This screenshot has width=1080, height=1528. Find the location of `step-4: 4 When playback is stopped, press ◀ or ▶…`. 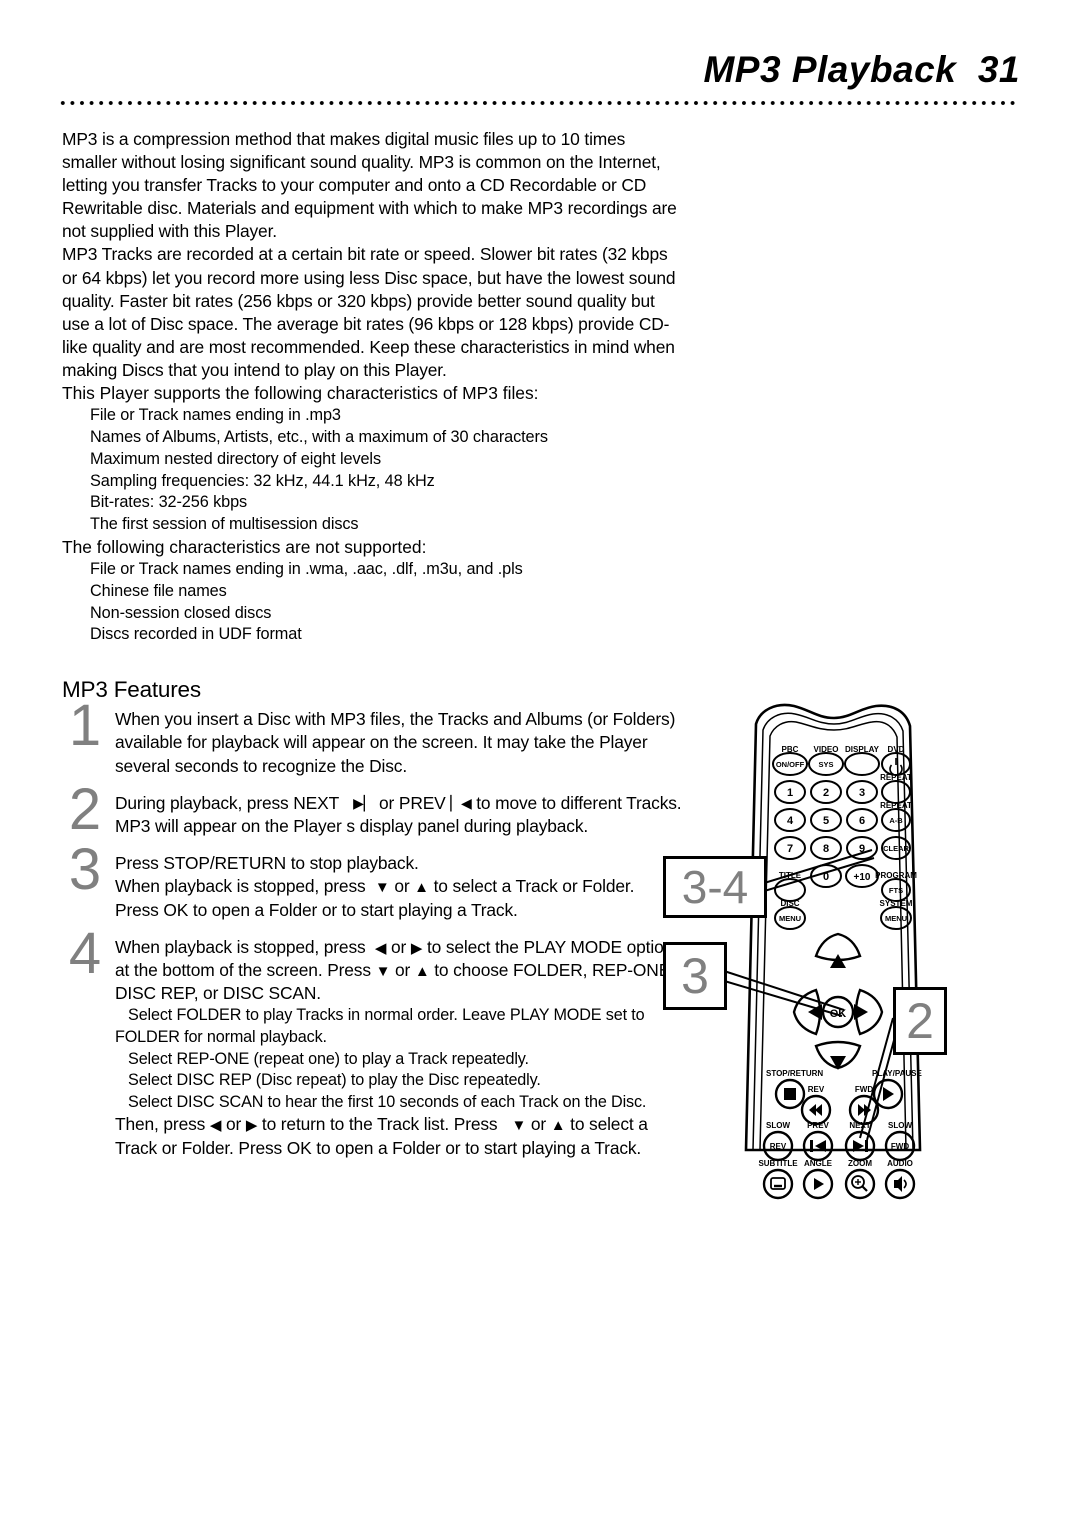

step-4: 4 When playback is stopped, press ◀ or ▶… is located at coordinates (372, 1042).